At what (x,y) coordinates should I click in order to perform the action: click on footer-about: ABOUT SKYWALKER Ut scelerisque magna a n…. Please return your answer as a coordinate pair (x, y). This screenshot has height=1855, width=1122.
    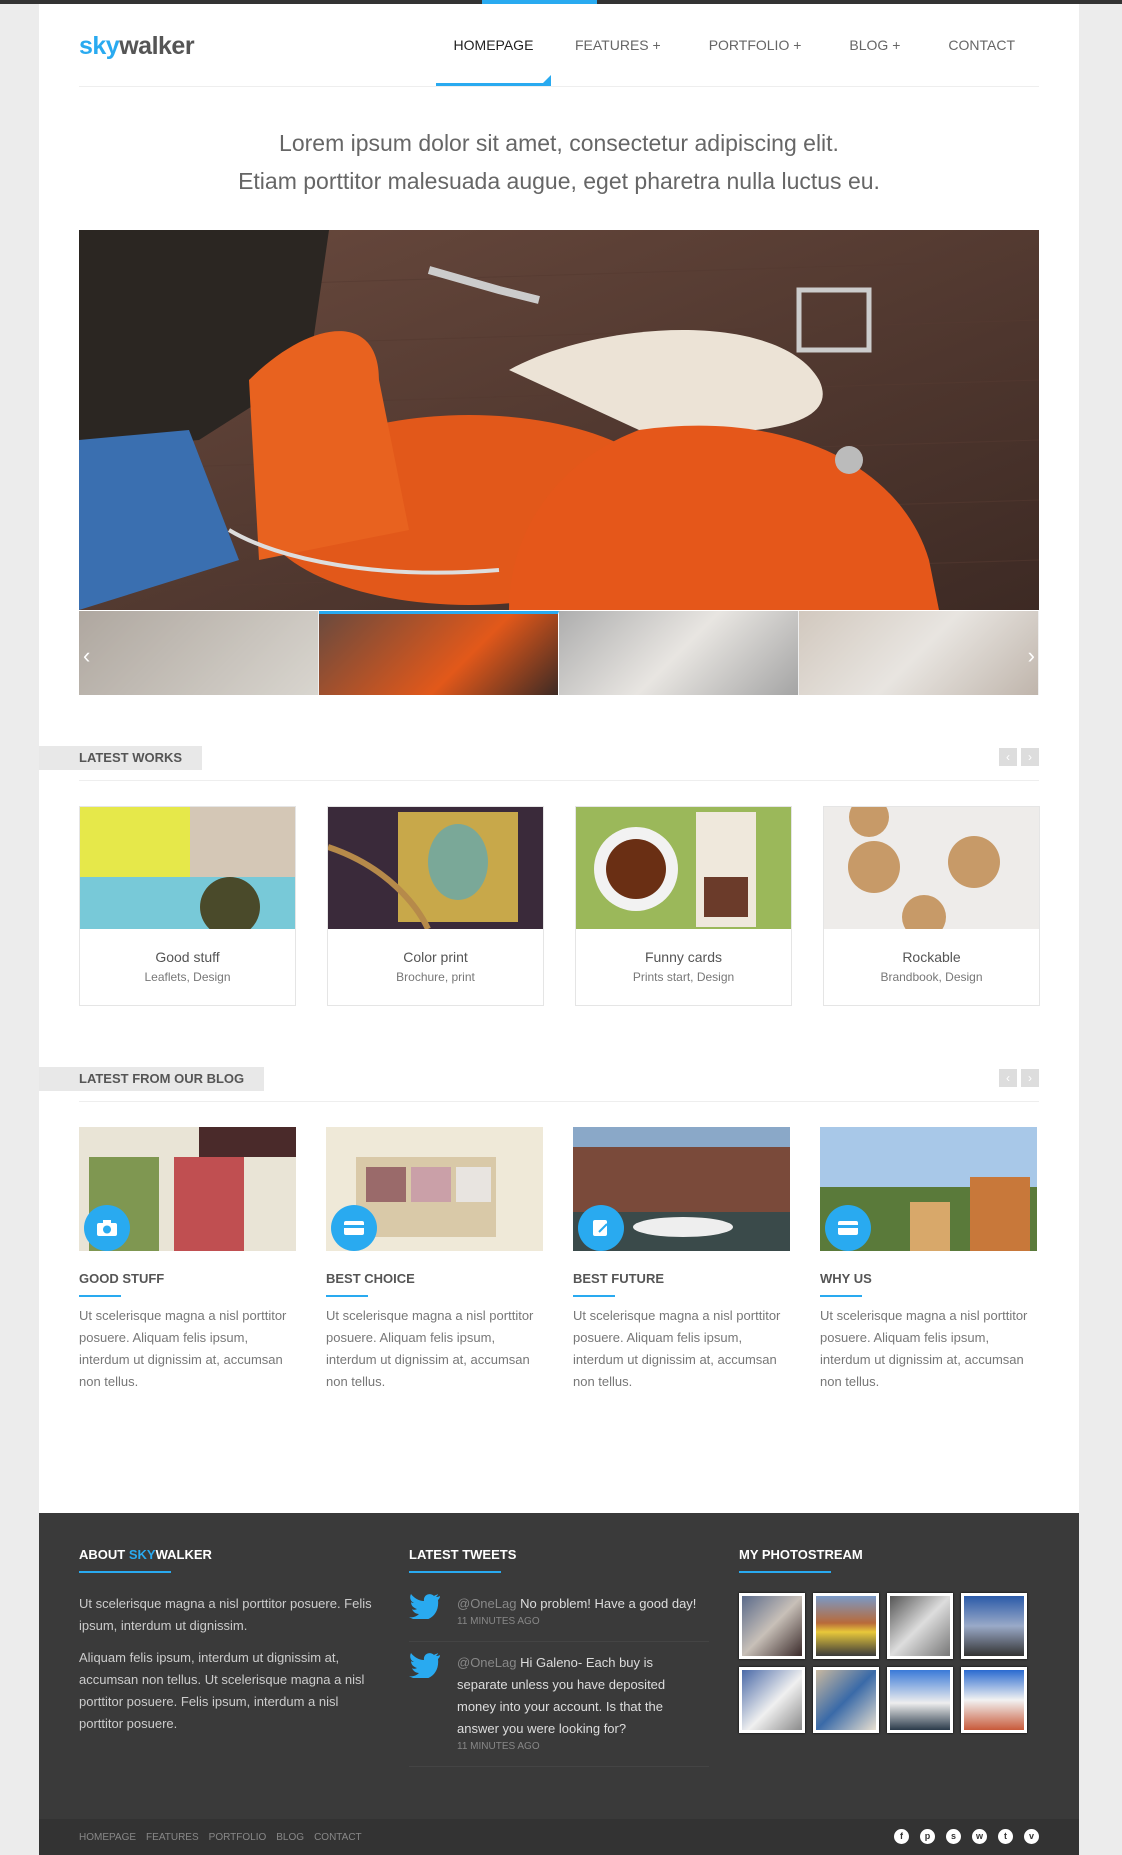
    Looking at the image, I should click on (229, 1641).